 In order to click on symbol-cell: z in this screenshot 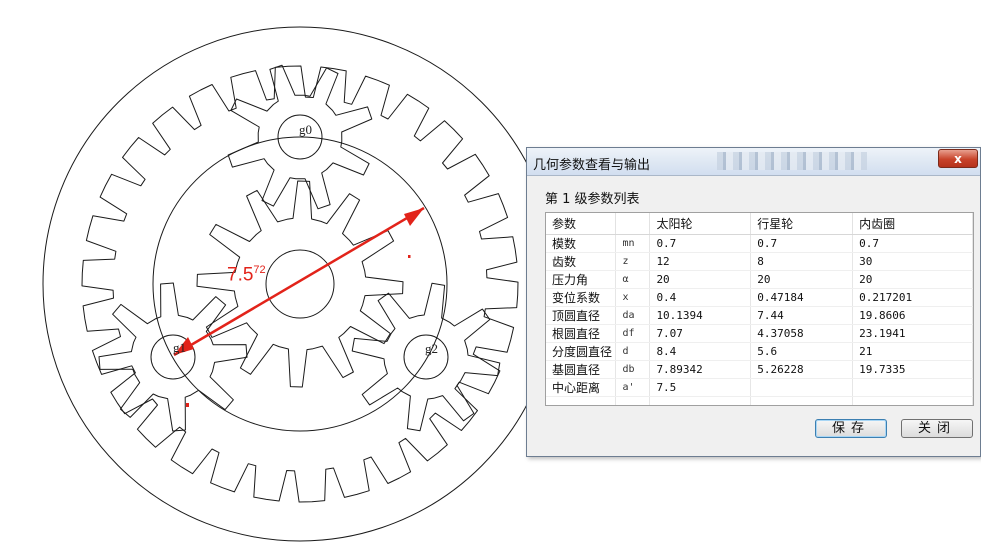, I will do `click(633, 261)`.